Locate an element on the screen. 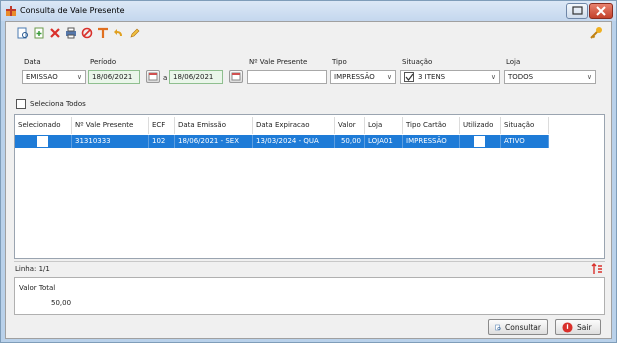 The width and height of the screenshot is (617, 343). sair-button: Sair is located at coordinates (578, 327).